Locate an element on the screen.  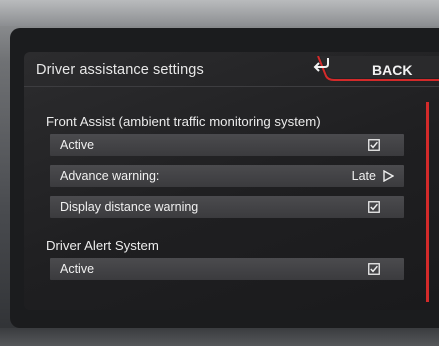
play-arrow-icon is located at coordinates (388, 176).